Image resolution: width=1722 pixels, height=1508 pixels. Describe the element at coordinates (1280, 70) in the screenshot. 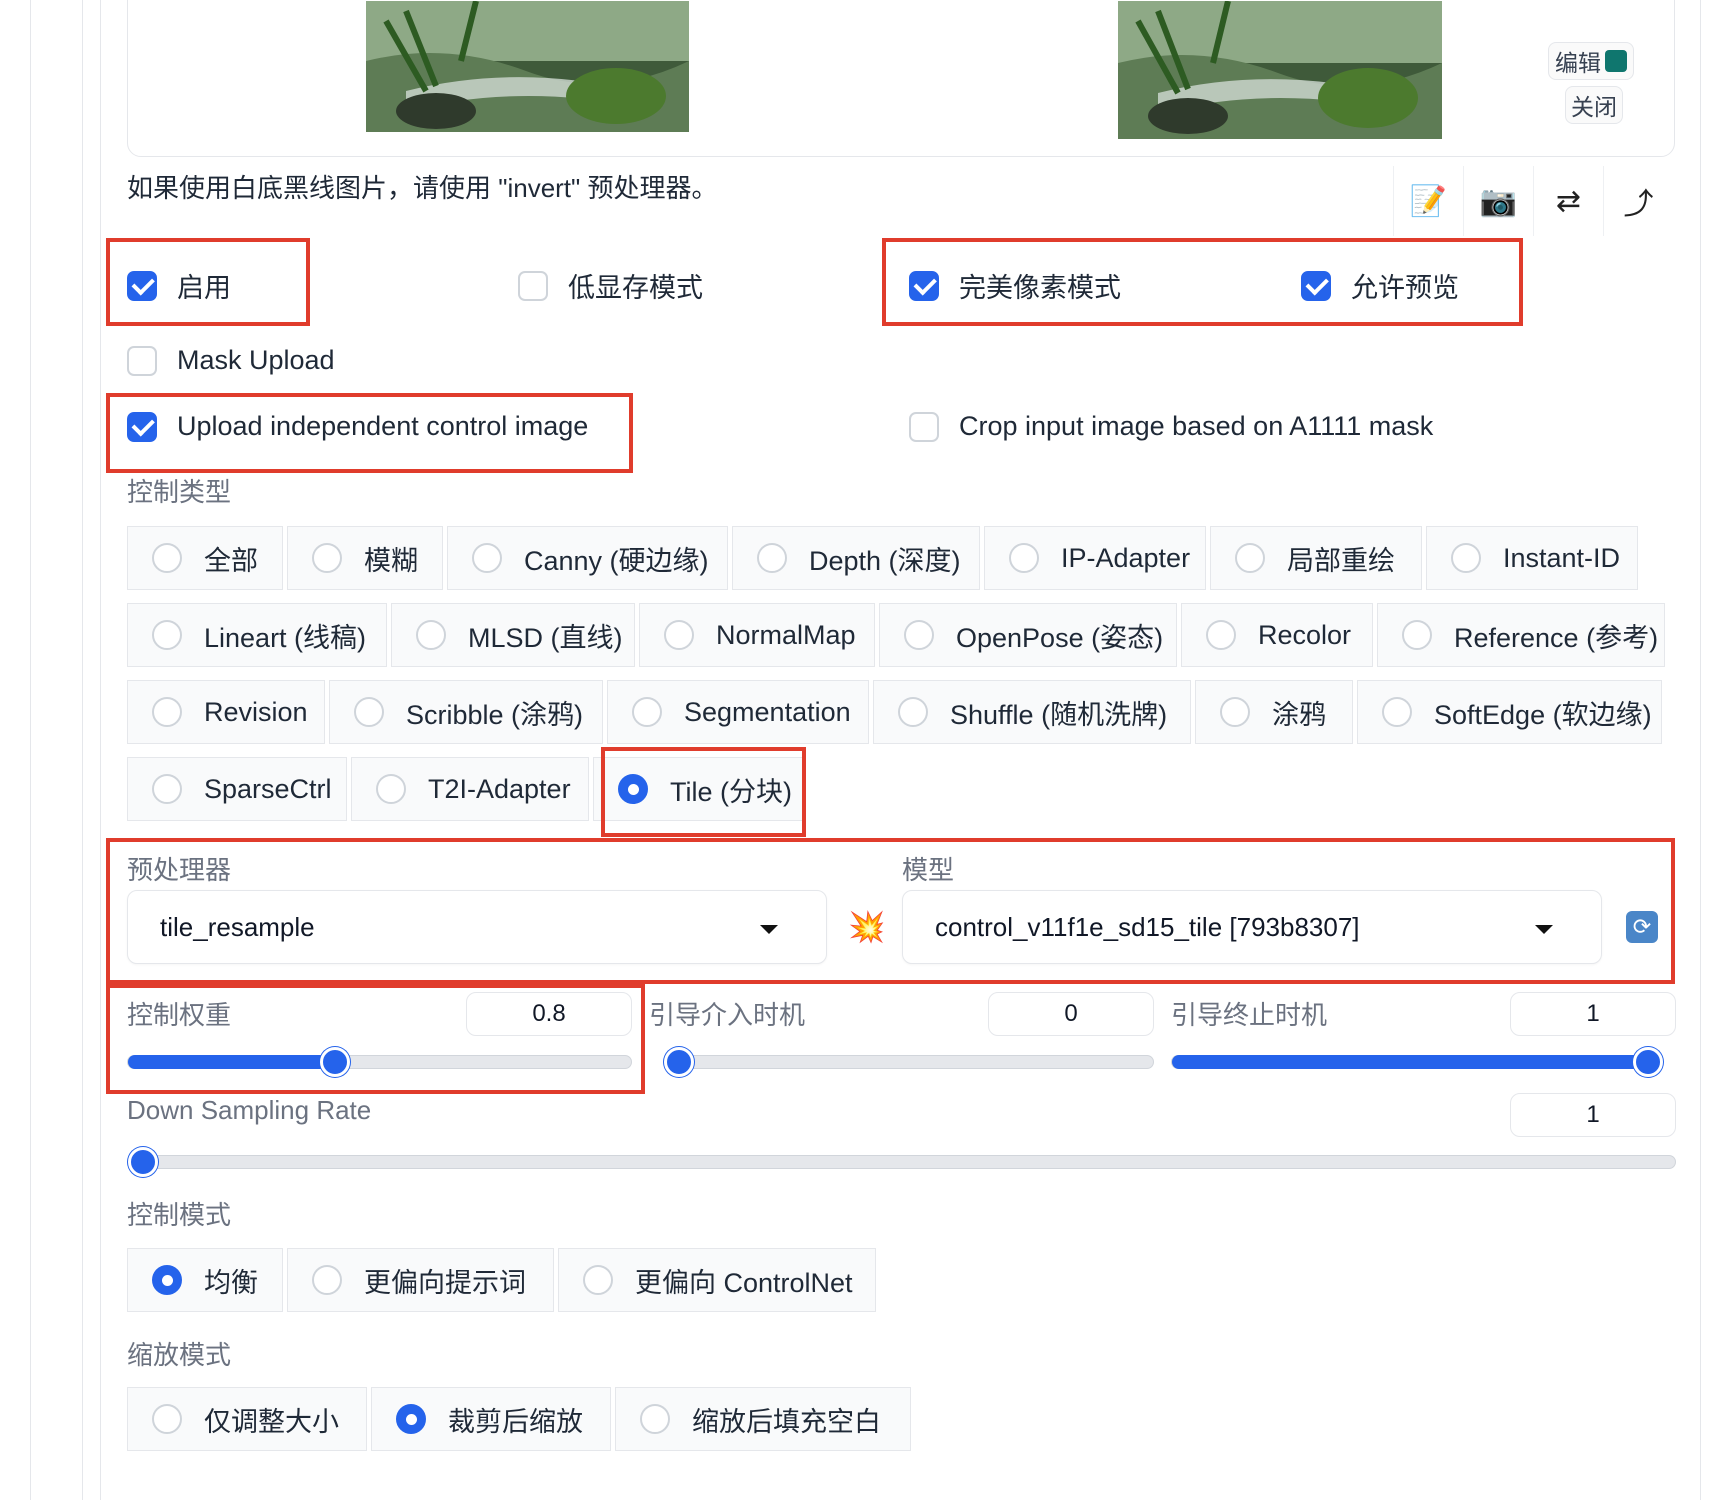

I see `preview-image-thumbnail` at that location.